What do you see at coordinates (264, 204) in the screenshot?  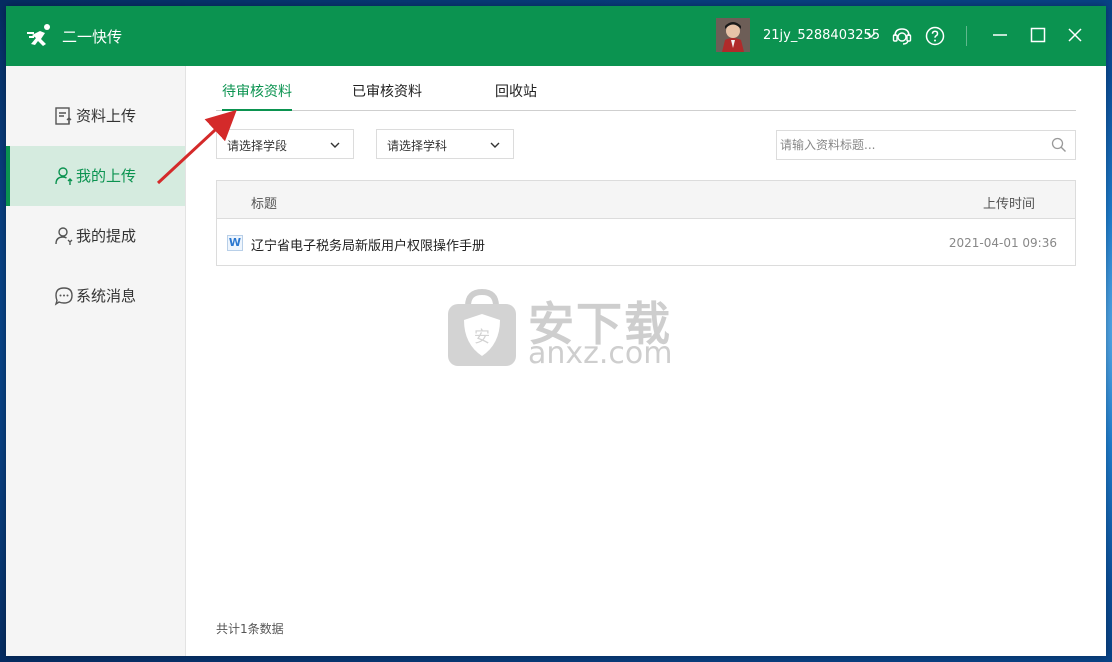 I see `column-header-title: 标题` at bounding box center [264, 204].